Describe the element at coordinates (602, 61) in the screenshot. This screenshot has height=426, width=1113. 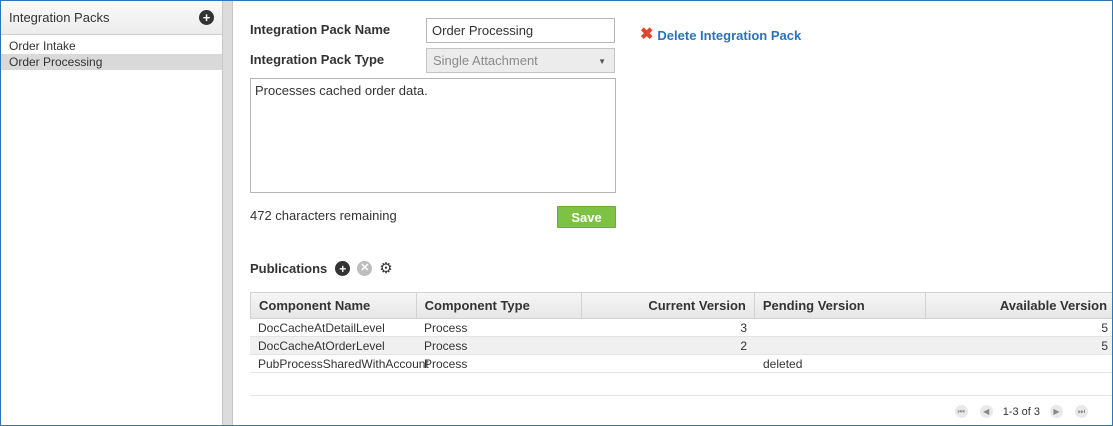
I see `chevron-down-icon: ▼` at that location.